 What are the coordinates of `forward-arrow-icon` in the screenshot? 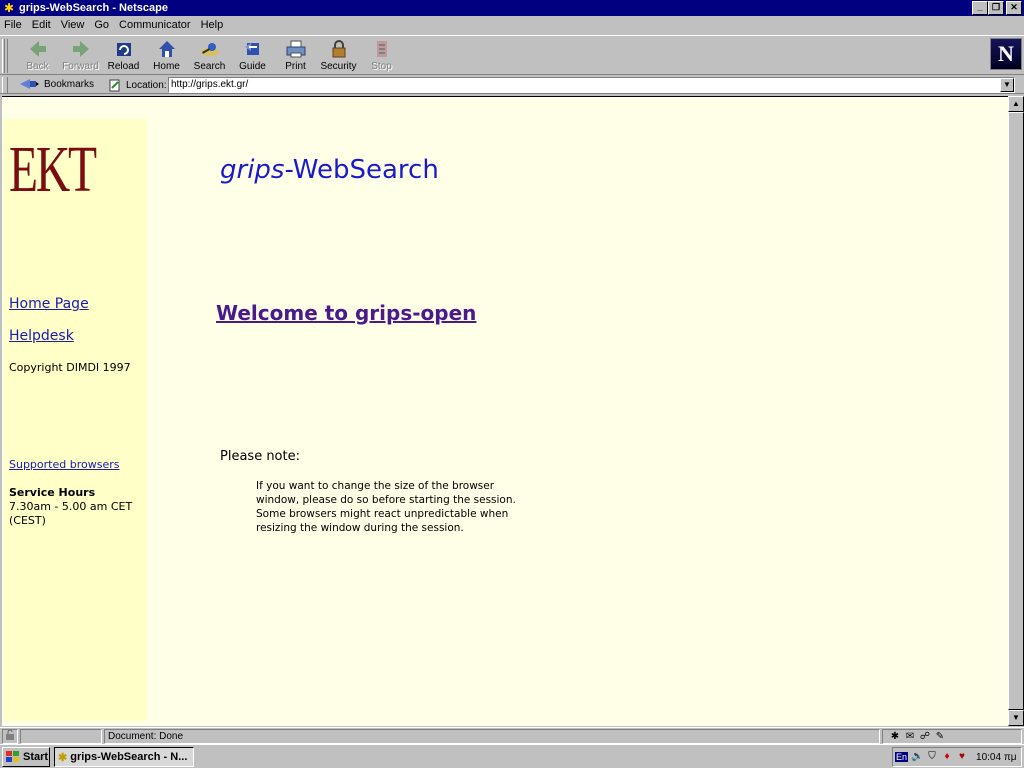 It's located at (81, 49).